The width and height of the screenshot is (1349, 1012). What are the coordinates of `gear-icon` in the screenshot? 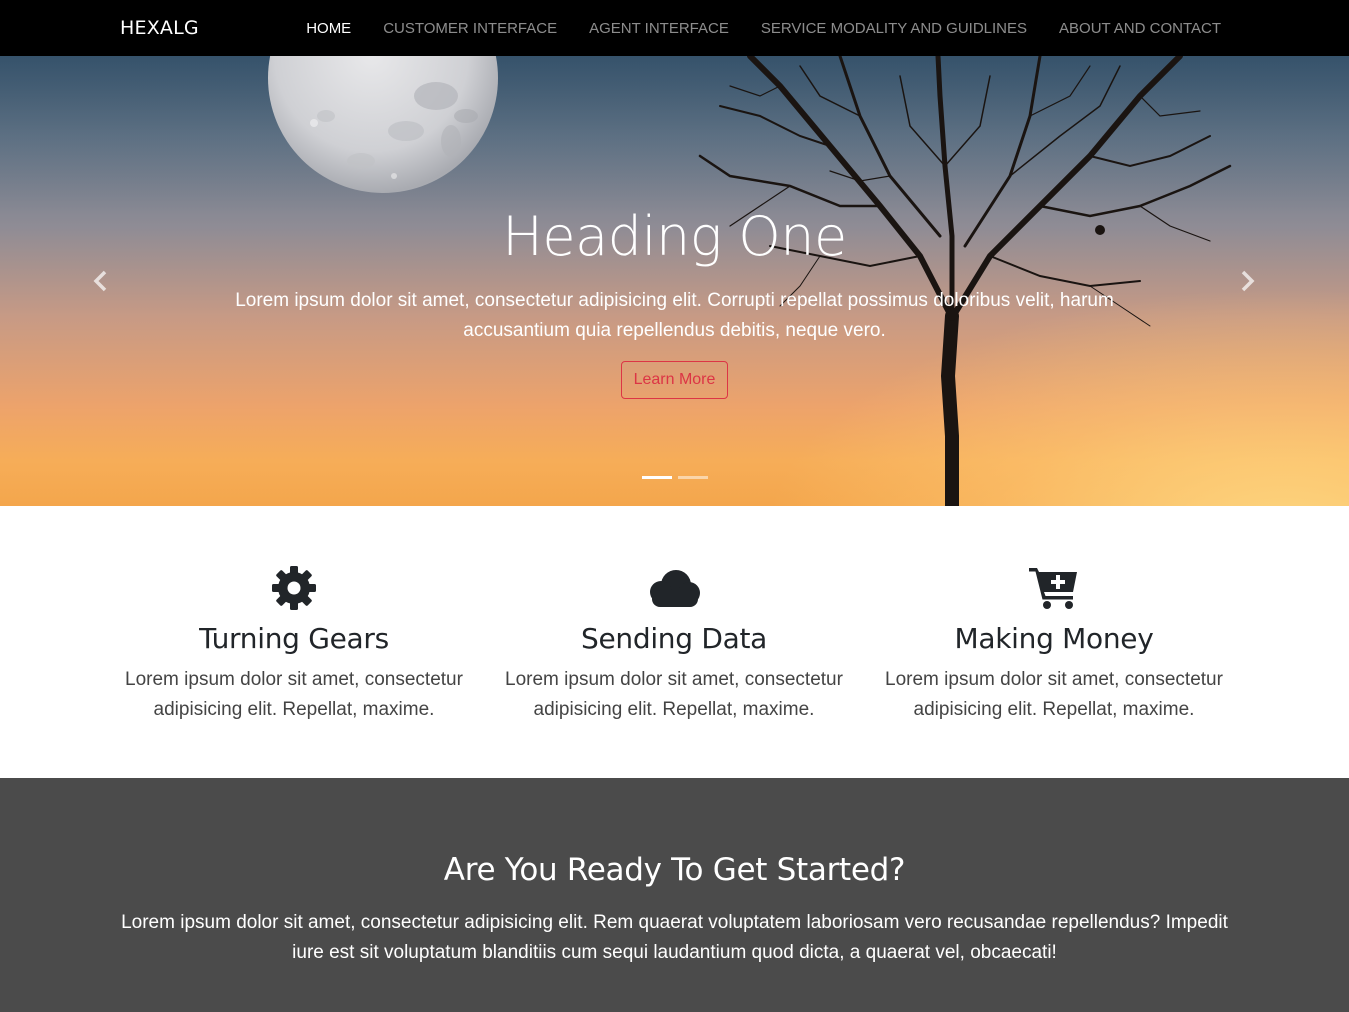 It's located at (294, 588).